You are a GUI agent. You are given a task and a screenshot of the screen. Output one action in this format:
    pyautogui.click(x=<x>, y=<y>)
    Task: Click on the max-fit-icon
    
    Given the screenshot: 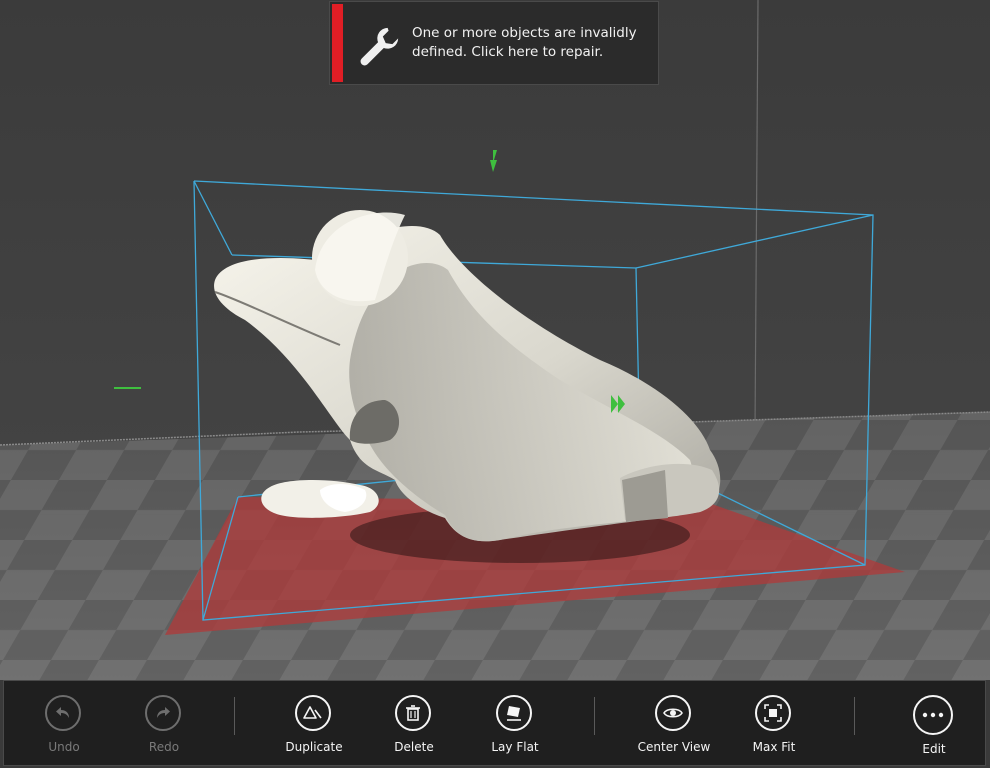 What is the action you would take?
    pyautogui.click(x=773, y=713)
    